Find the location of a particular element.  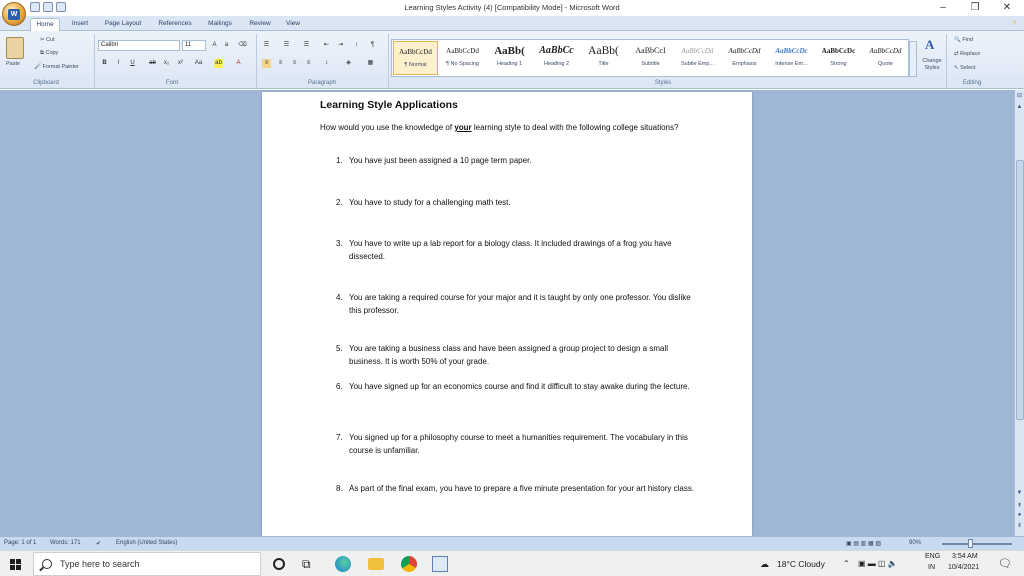

font-size-select: 11 is located at coordinates (194, 45).